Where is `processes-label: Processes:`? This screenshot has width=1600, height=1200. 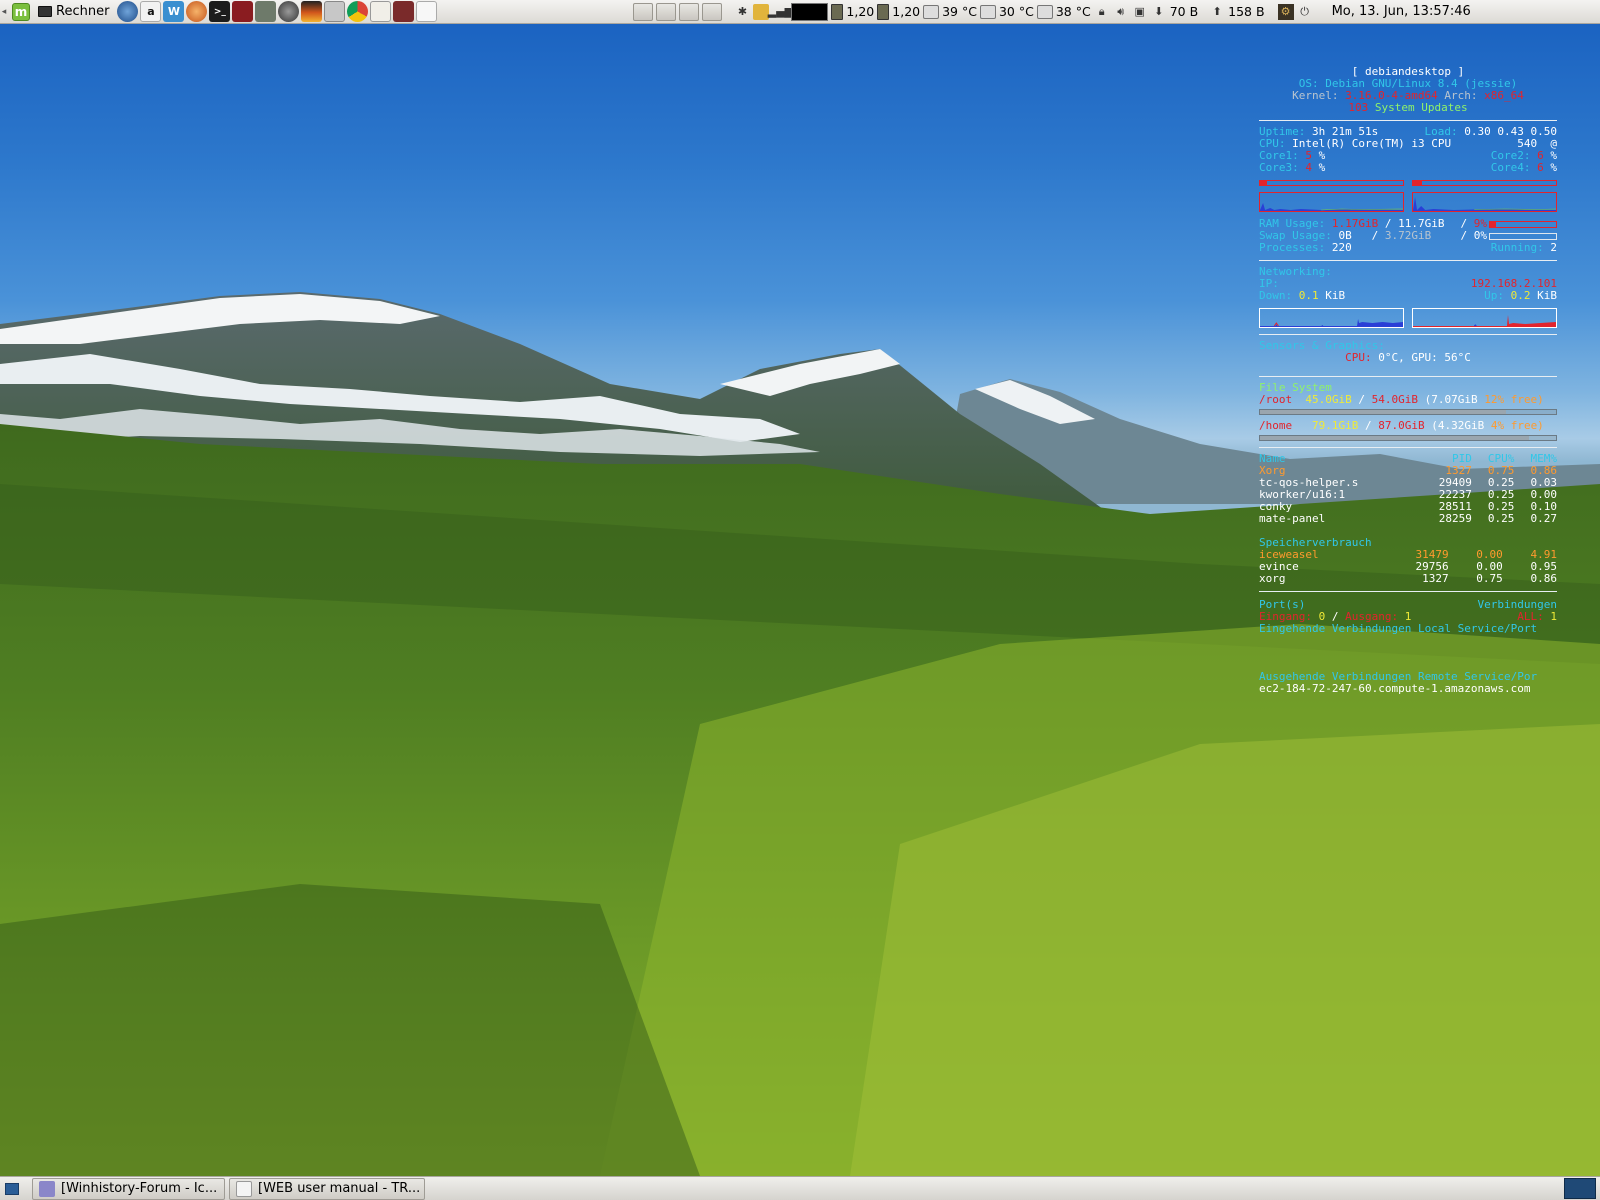 processes-label: Processes: is located at coordinates (1292, 247).